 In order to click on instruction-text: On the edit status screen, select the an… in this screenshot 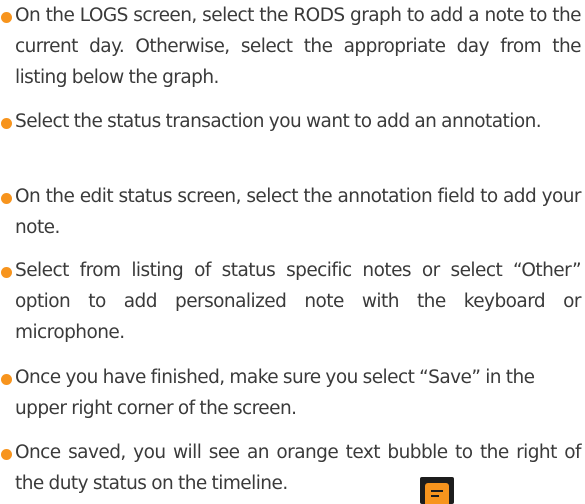, I will do `click(298, 212)`.